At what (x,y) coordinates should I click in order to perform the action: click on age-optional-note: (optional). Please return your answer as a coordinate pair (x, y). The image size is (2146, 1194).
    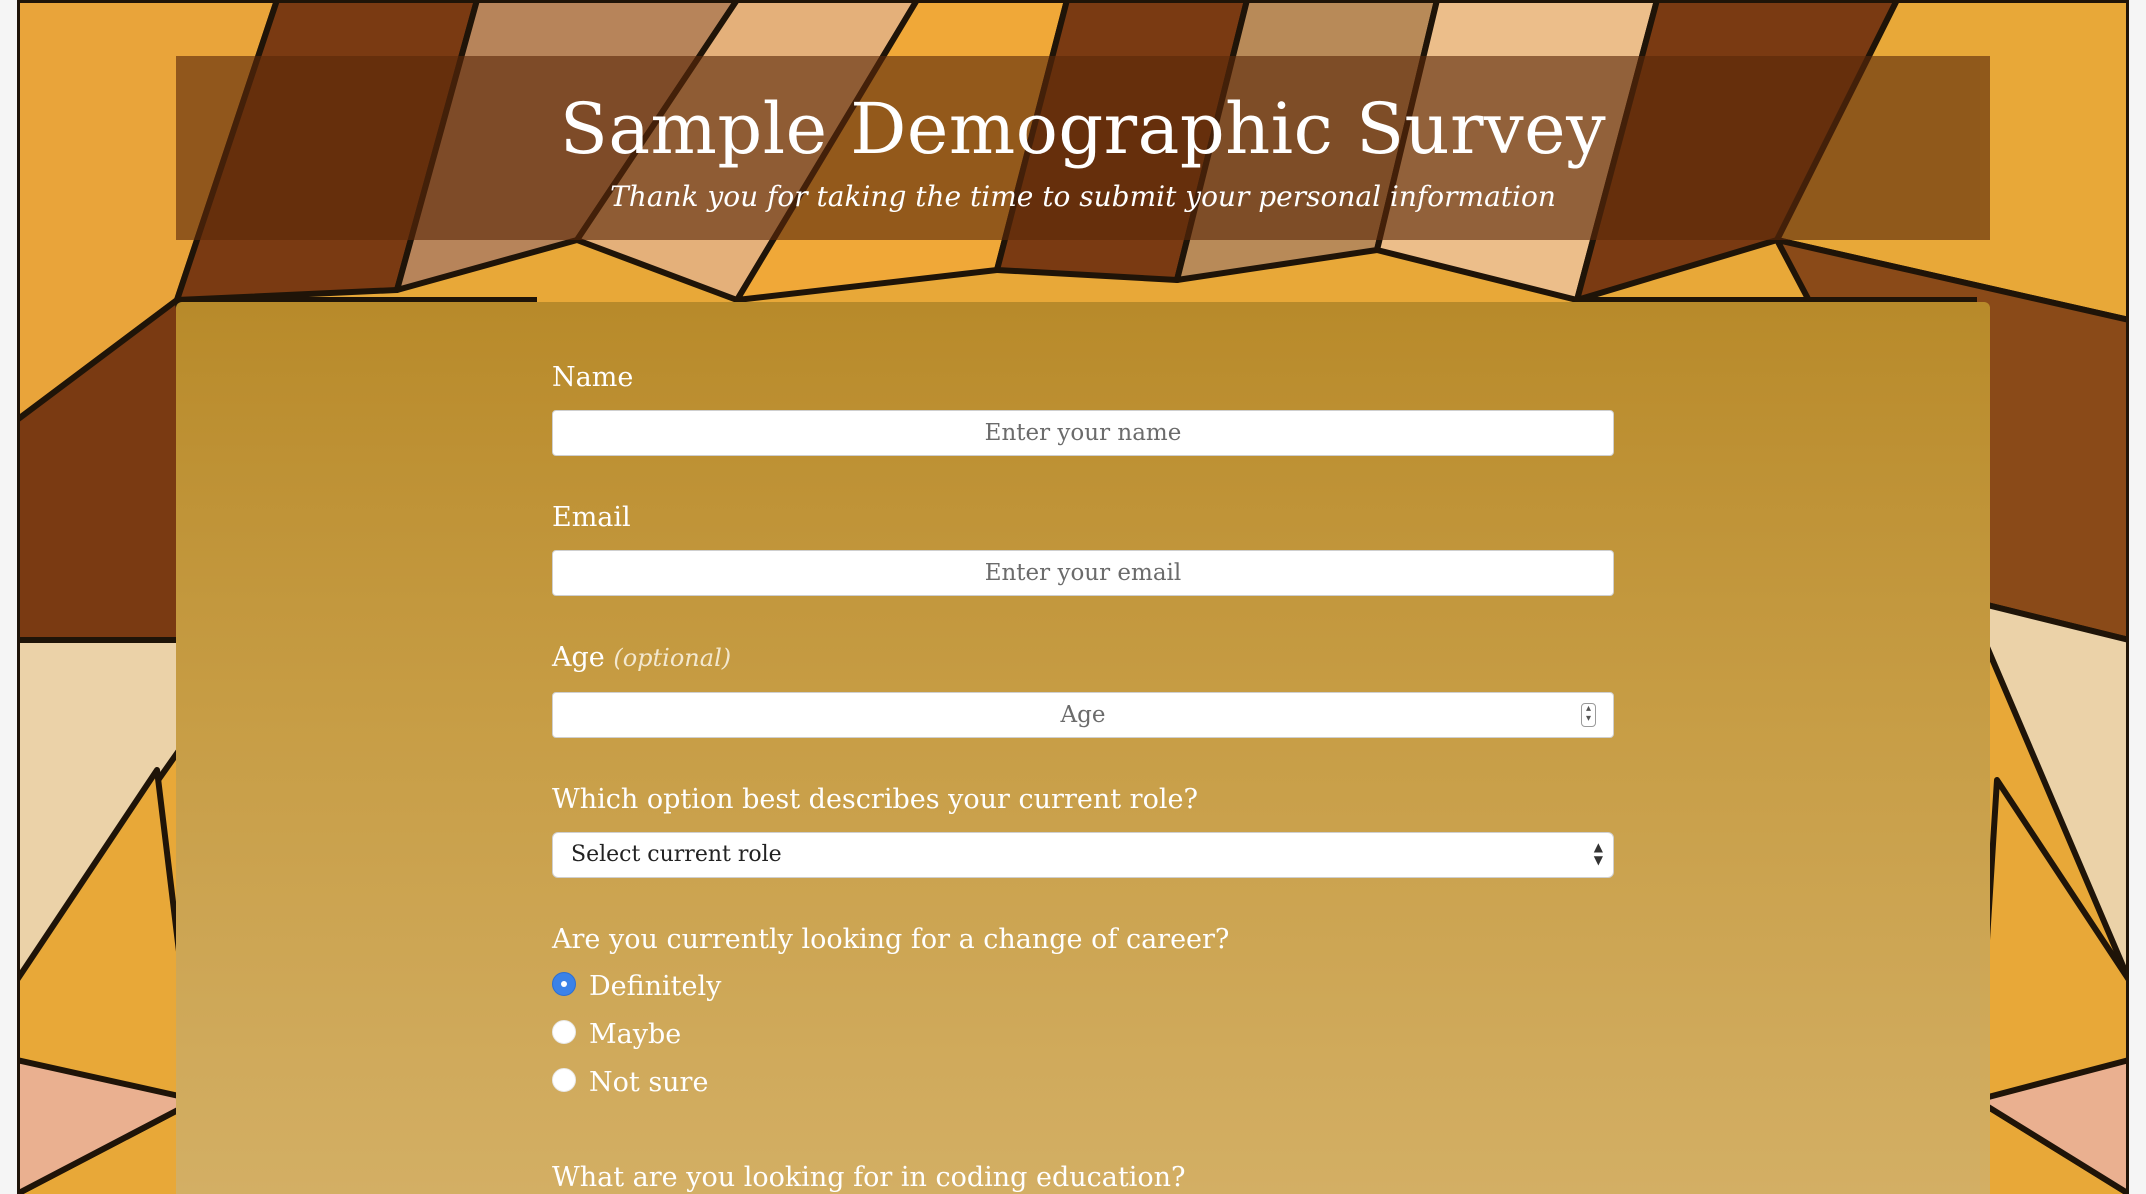
    Looking at the image, I should click on (672, 658).